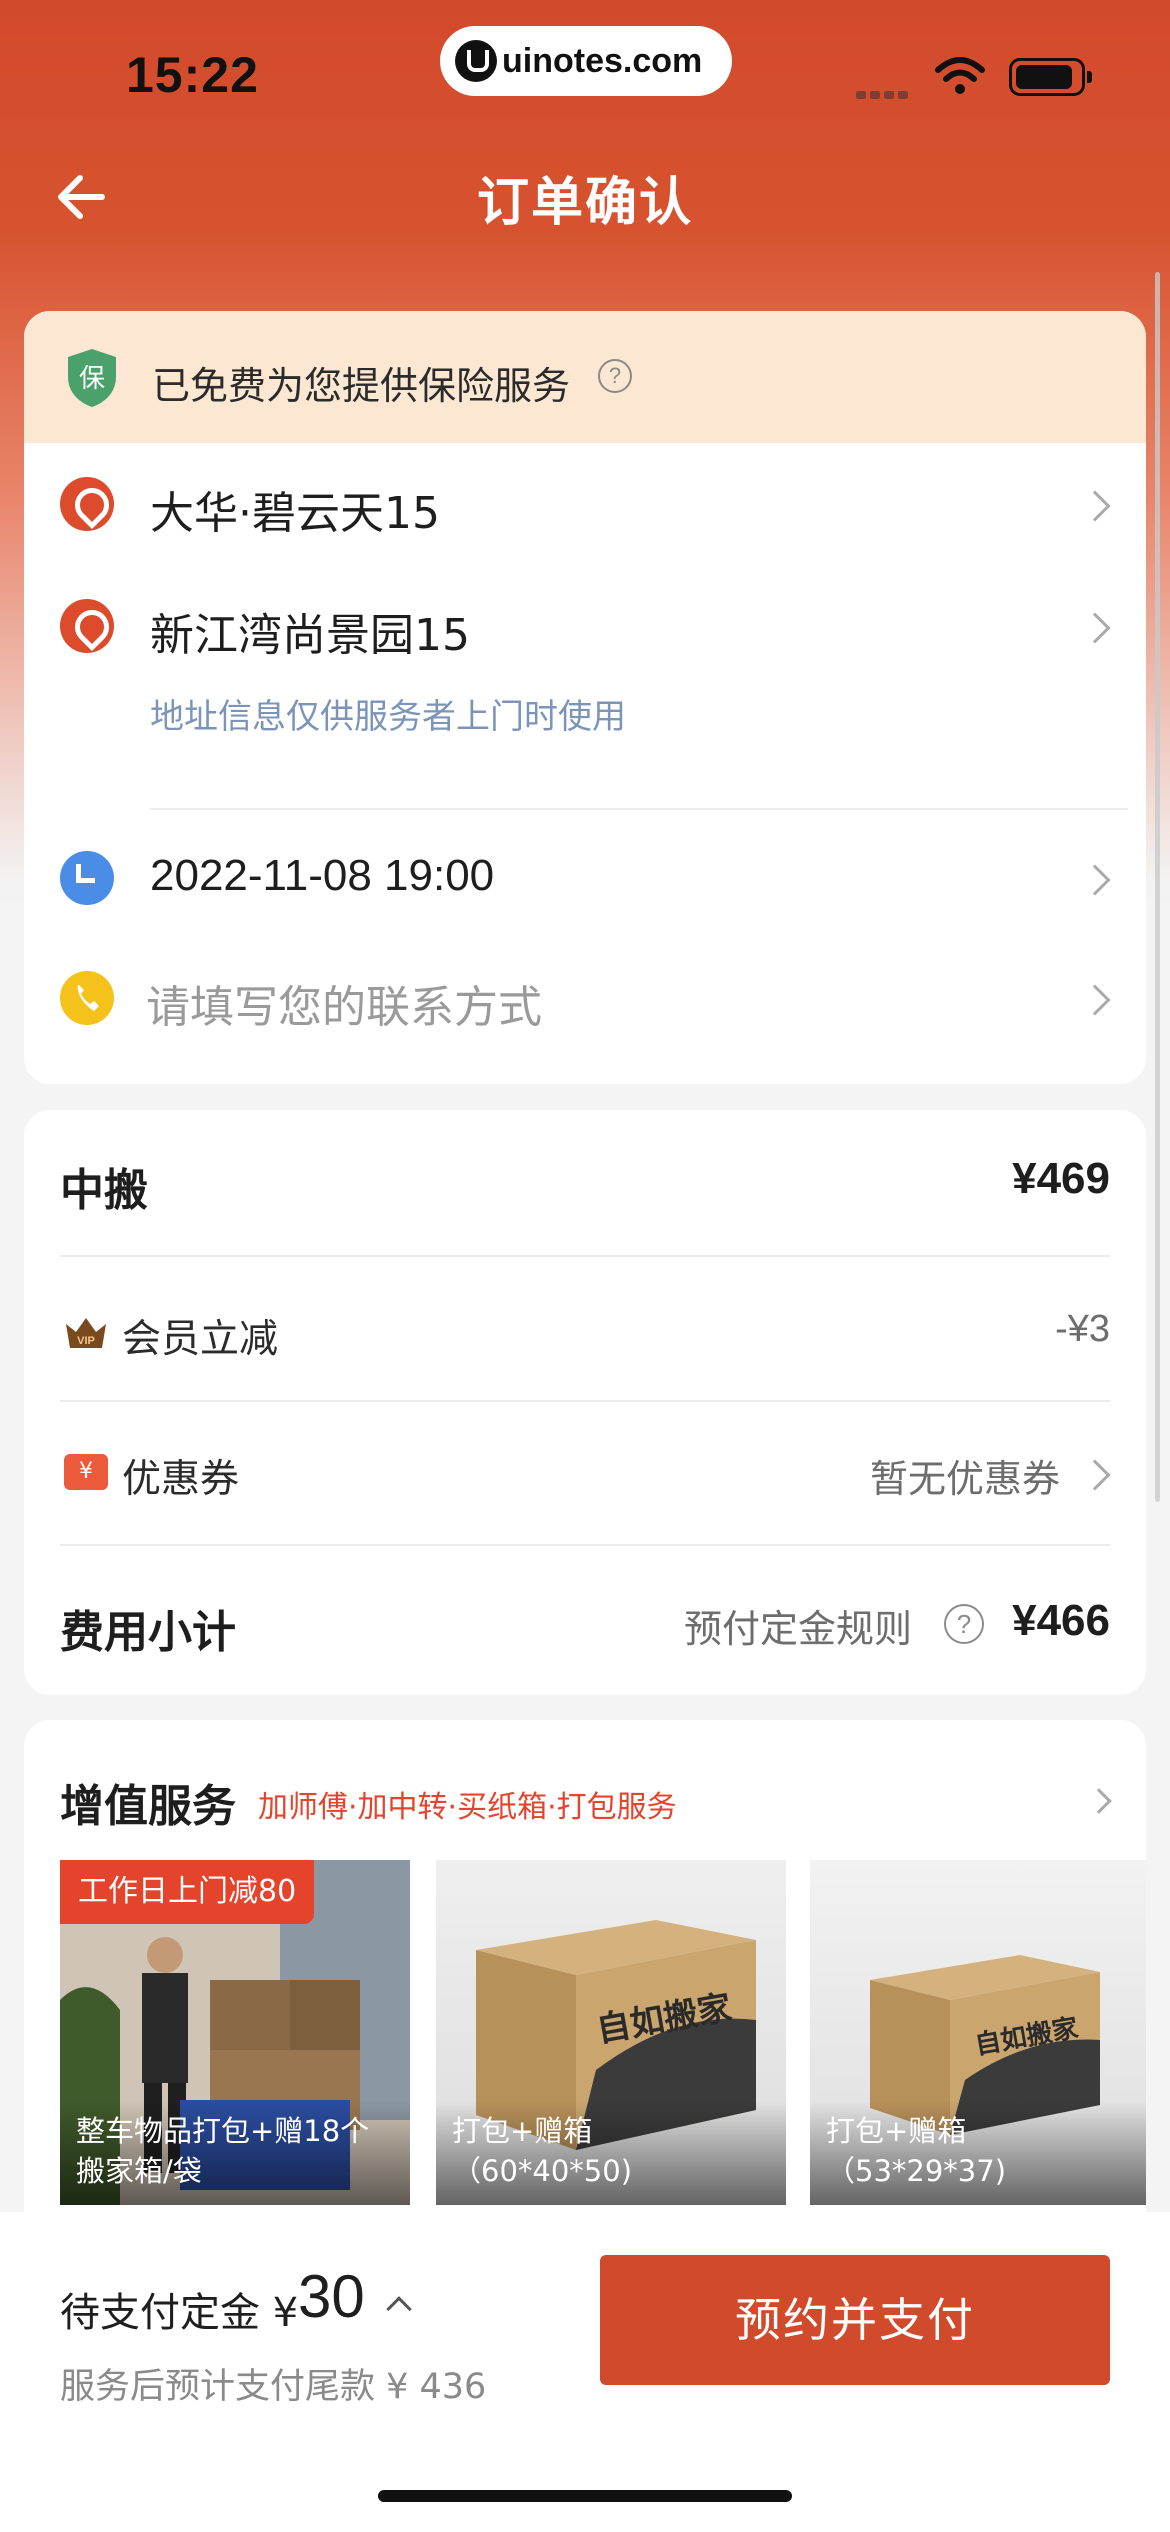 This screenshot has width=1170, height=2532. Describe the element at coordinates (884, 91) in the screenshot. I see `signal-icon` at that location.